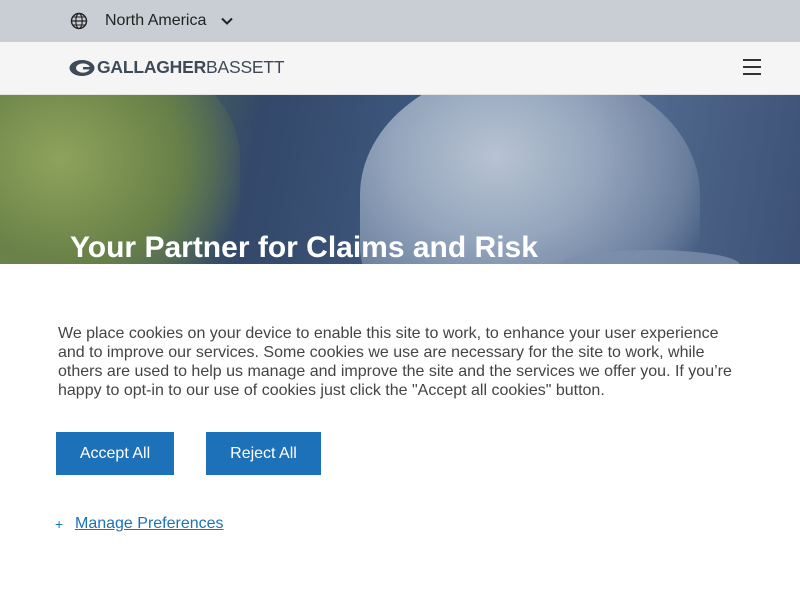 The height and width of the screenshot is (600, 800). Describe the element at coordinates (149, 524) in the screenshot. I see `manage-preferences-label: Manage Preferences` at that location.